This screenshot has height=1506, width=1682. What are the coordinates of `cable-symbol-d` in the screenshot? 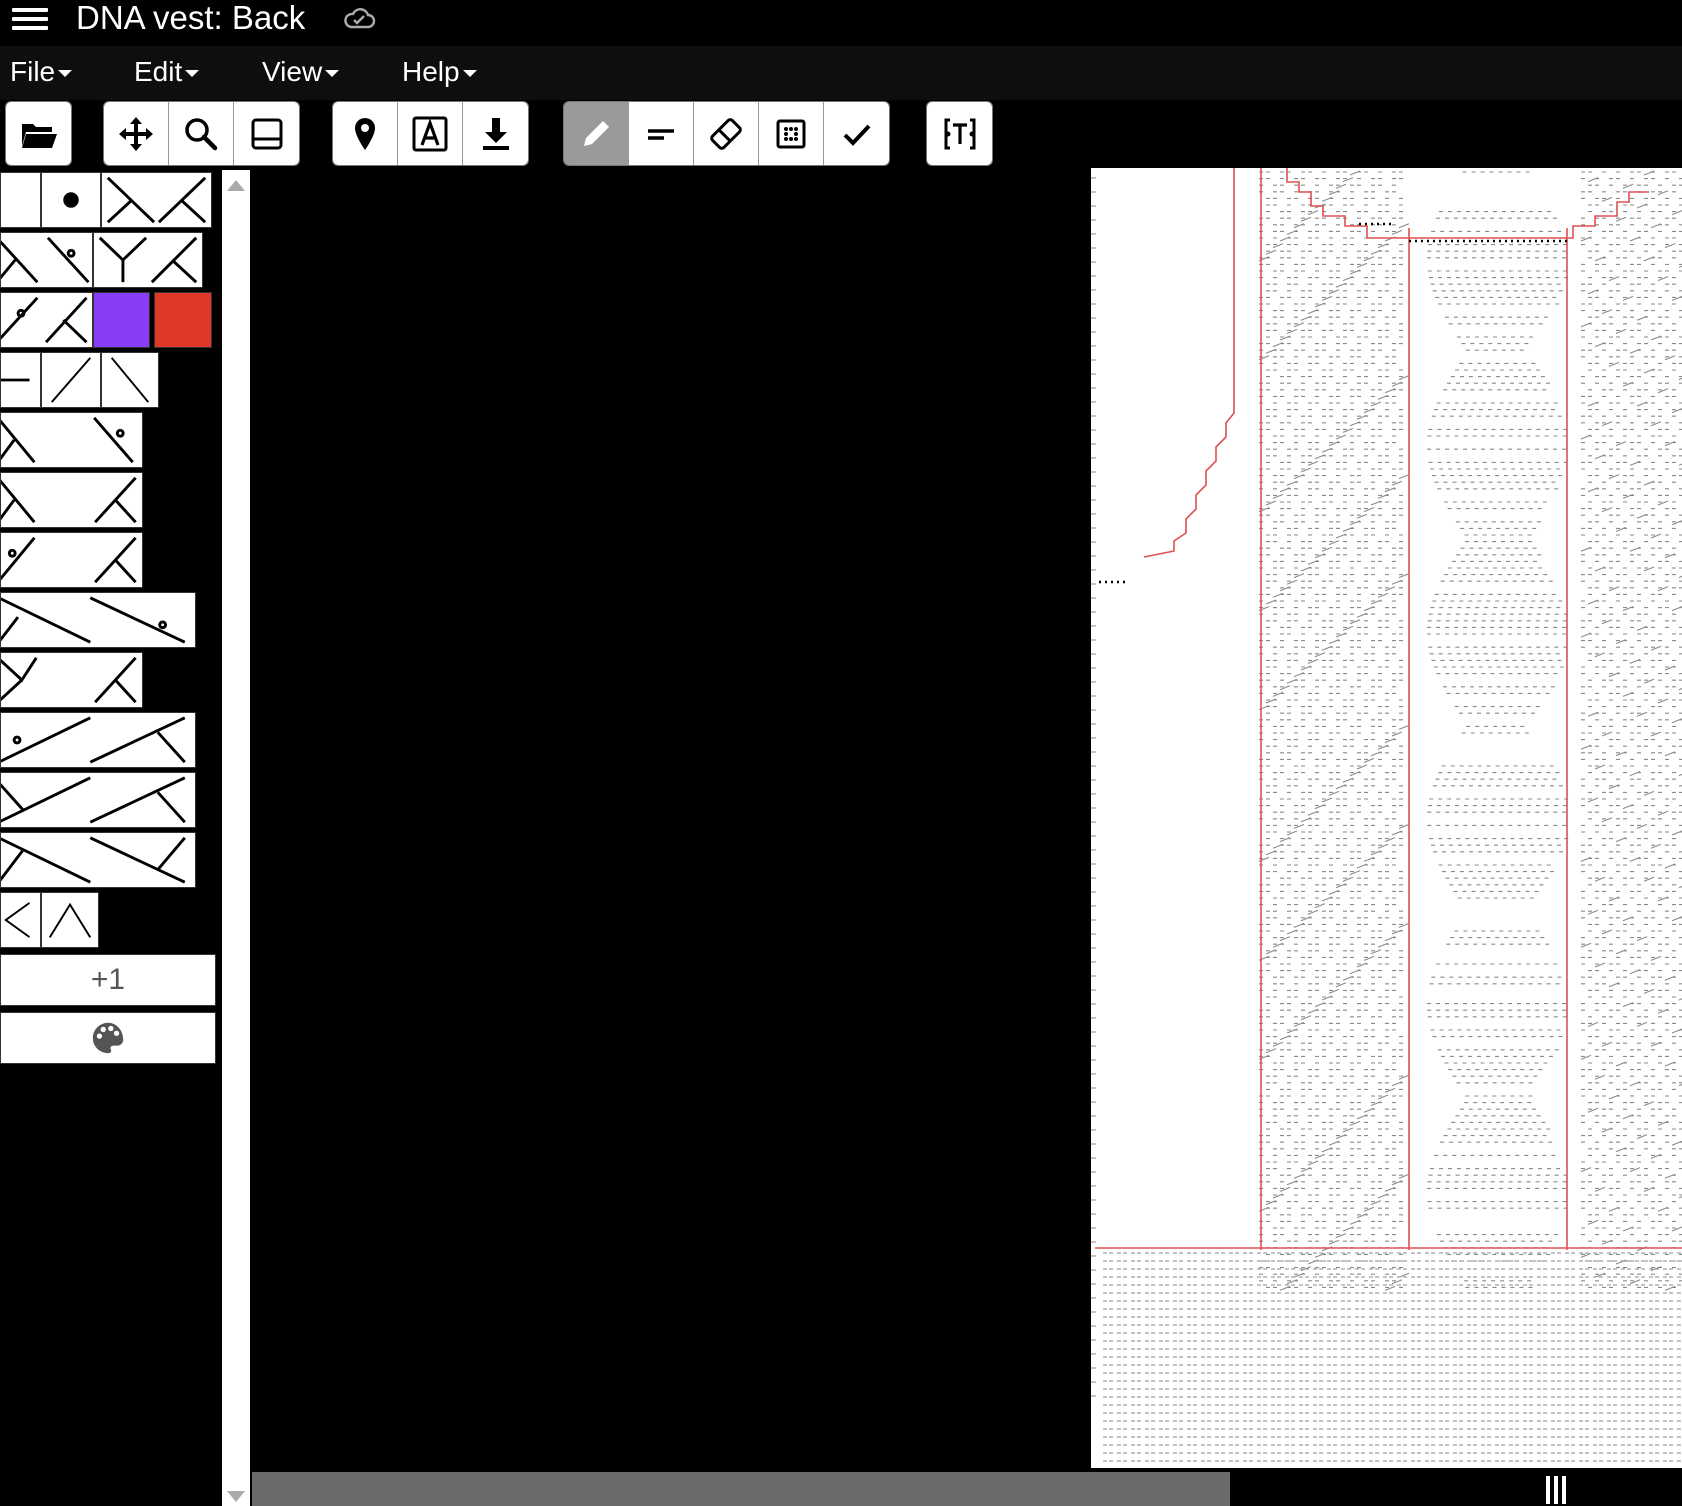 It's located at (71, 440).